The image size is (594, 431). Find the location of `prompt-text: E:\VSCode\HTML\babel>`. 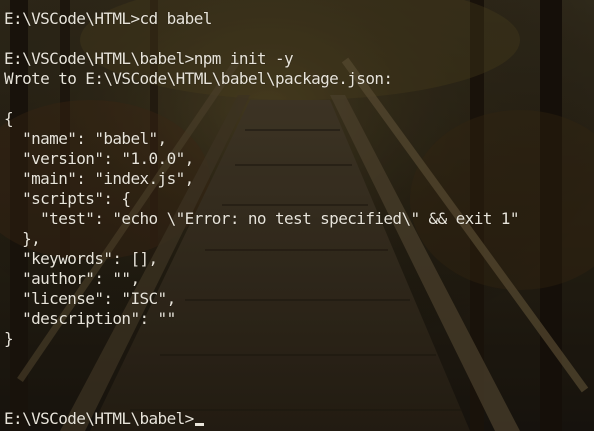

prompt-text: E:\VSCode\HTML\babel> is located at coordinates (99, 418).